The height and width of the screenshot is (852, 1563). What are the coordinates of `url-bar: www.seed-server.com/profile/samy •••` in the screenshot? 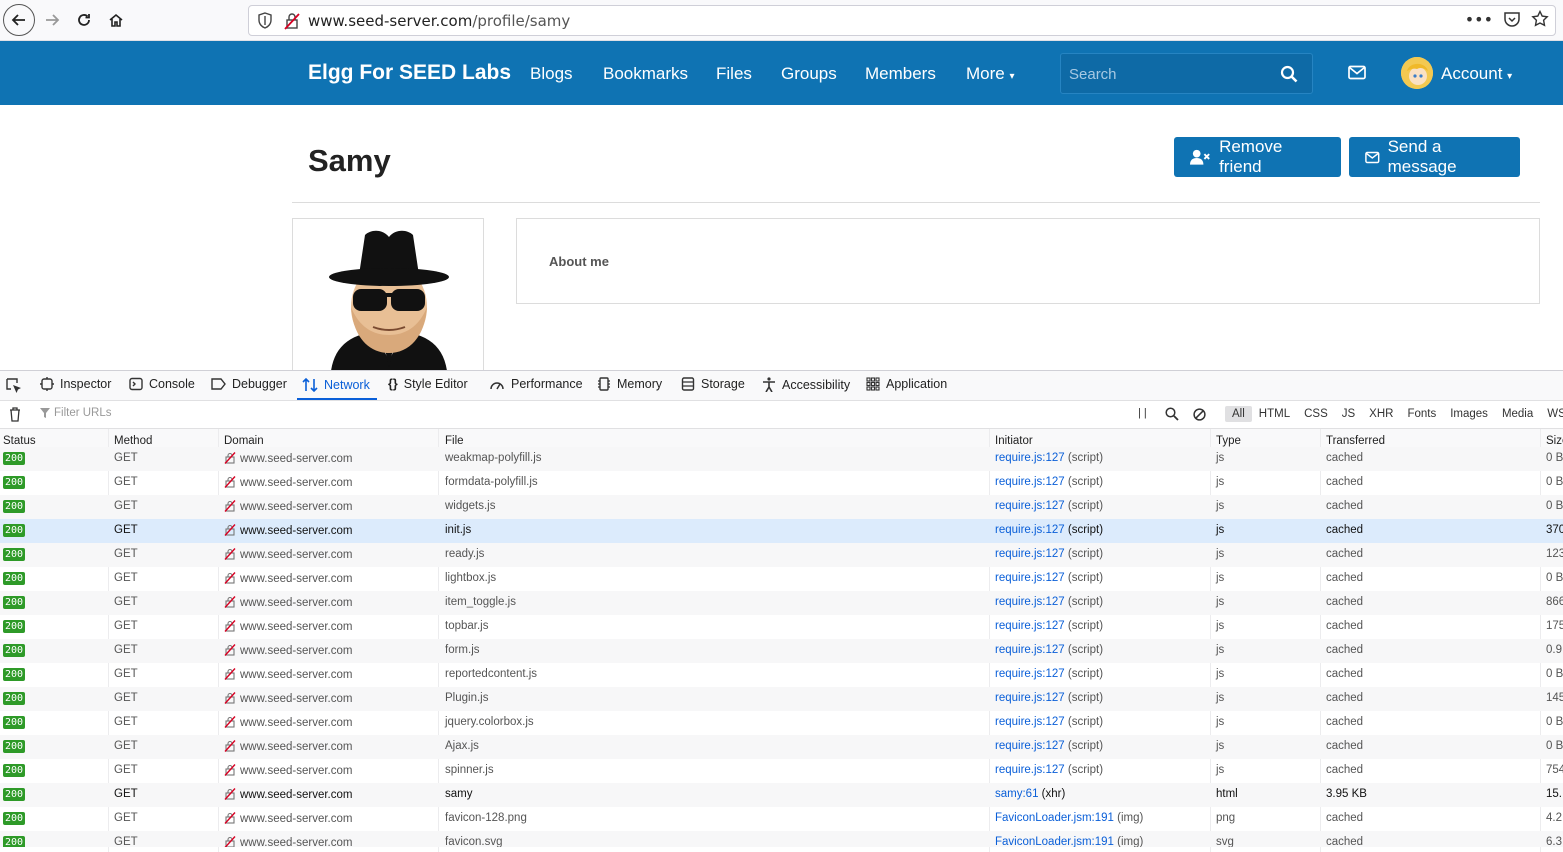 It's located at (902, 20).